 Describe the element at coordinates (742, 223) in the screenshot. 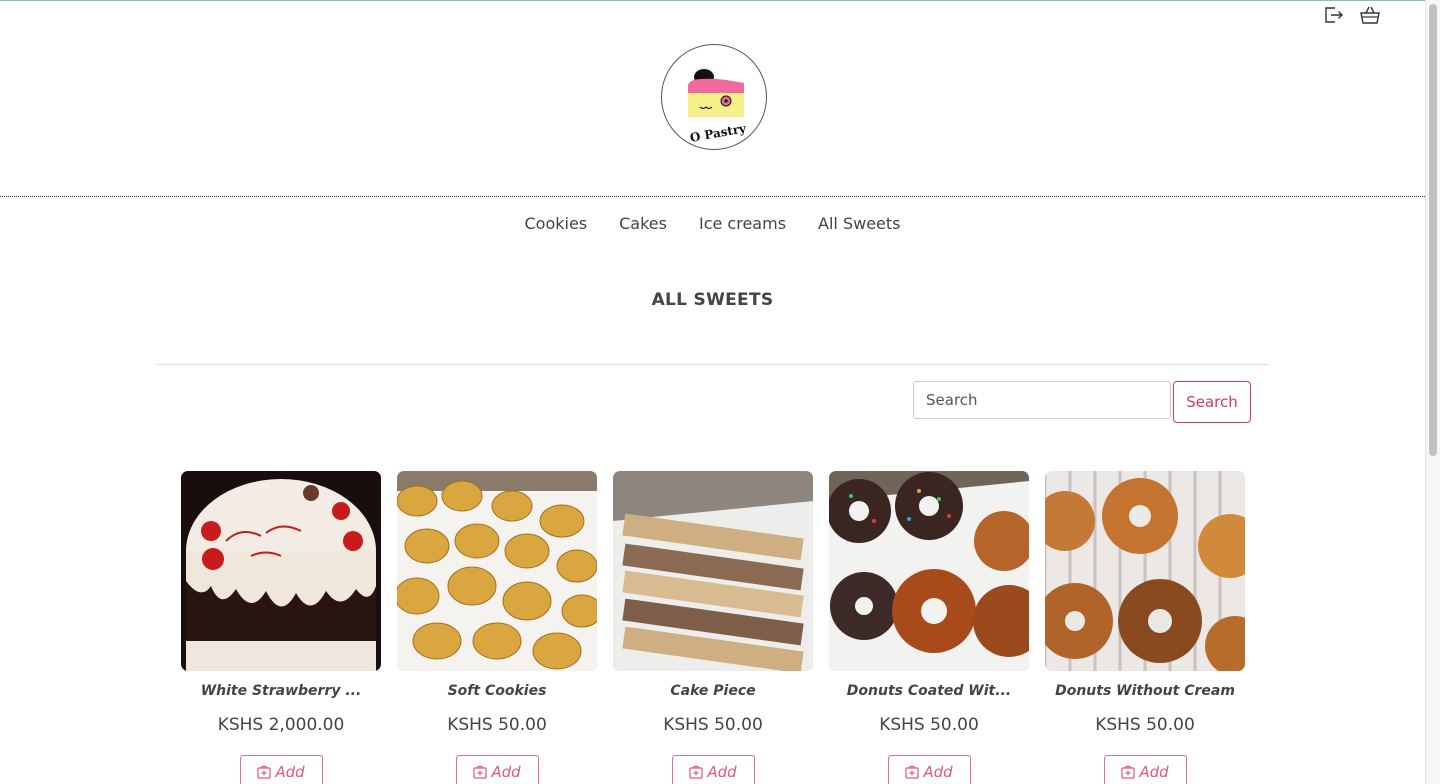

I see `nav-item-ice-creams: Ice creams` at that location.